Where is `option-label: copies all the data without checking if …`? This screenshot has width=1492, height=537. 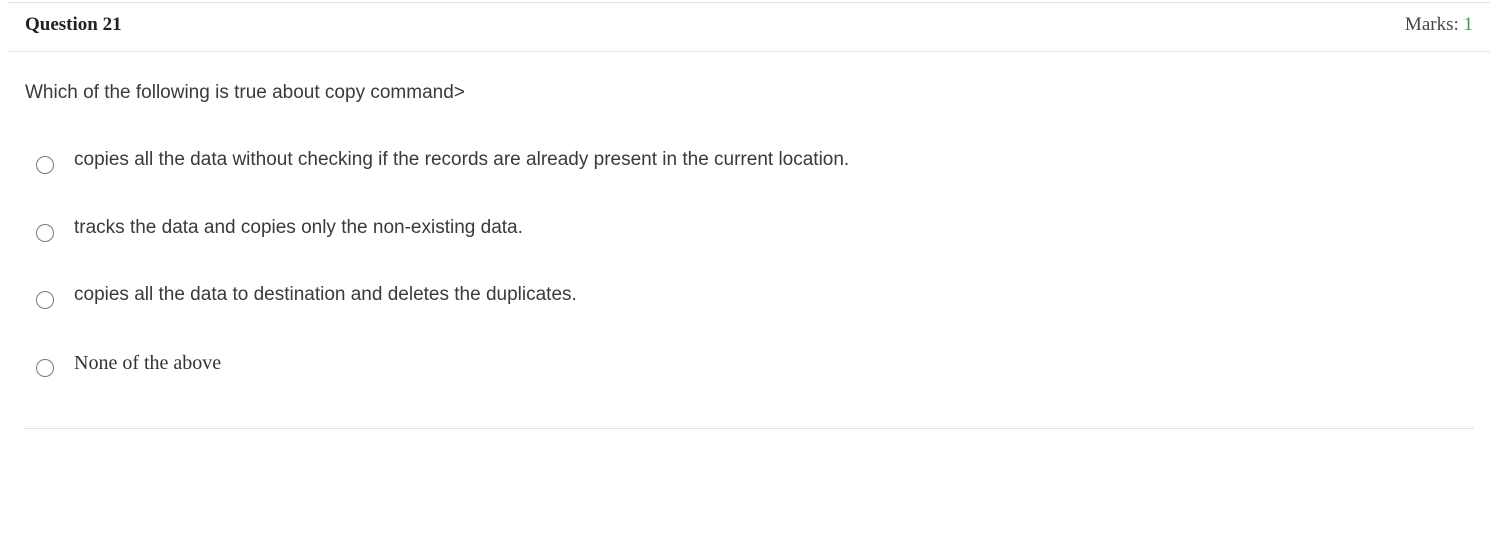 option-label: copies all the data without checking if … is located at coordinates (462, 159).